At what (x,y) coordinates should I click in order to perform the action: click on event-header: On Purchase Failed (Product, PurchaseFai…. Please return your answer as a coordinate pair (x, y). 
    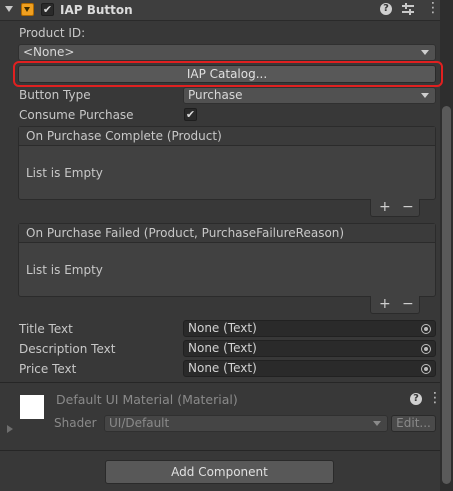
    Looking at the image, I should click on (227, 233).